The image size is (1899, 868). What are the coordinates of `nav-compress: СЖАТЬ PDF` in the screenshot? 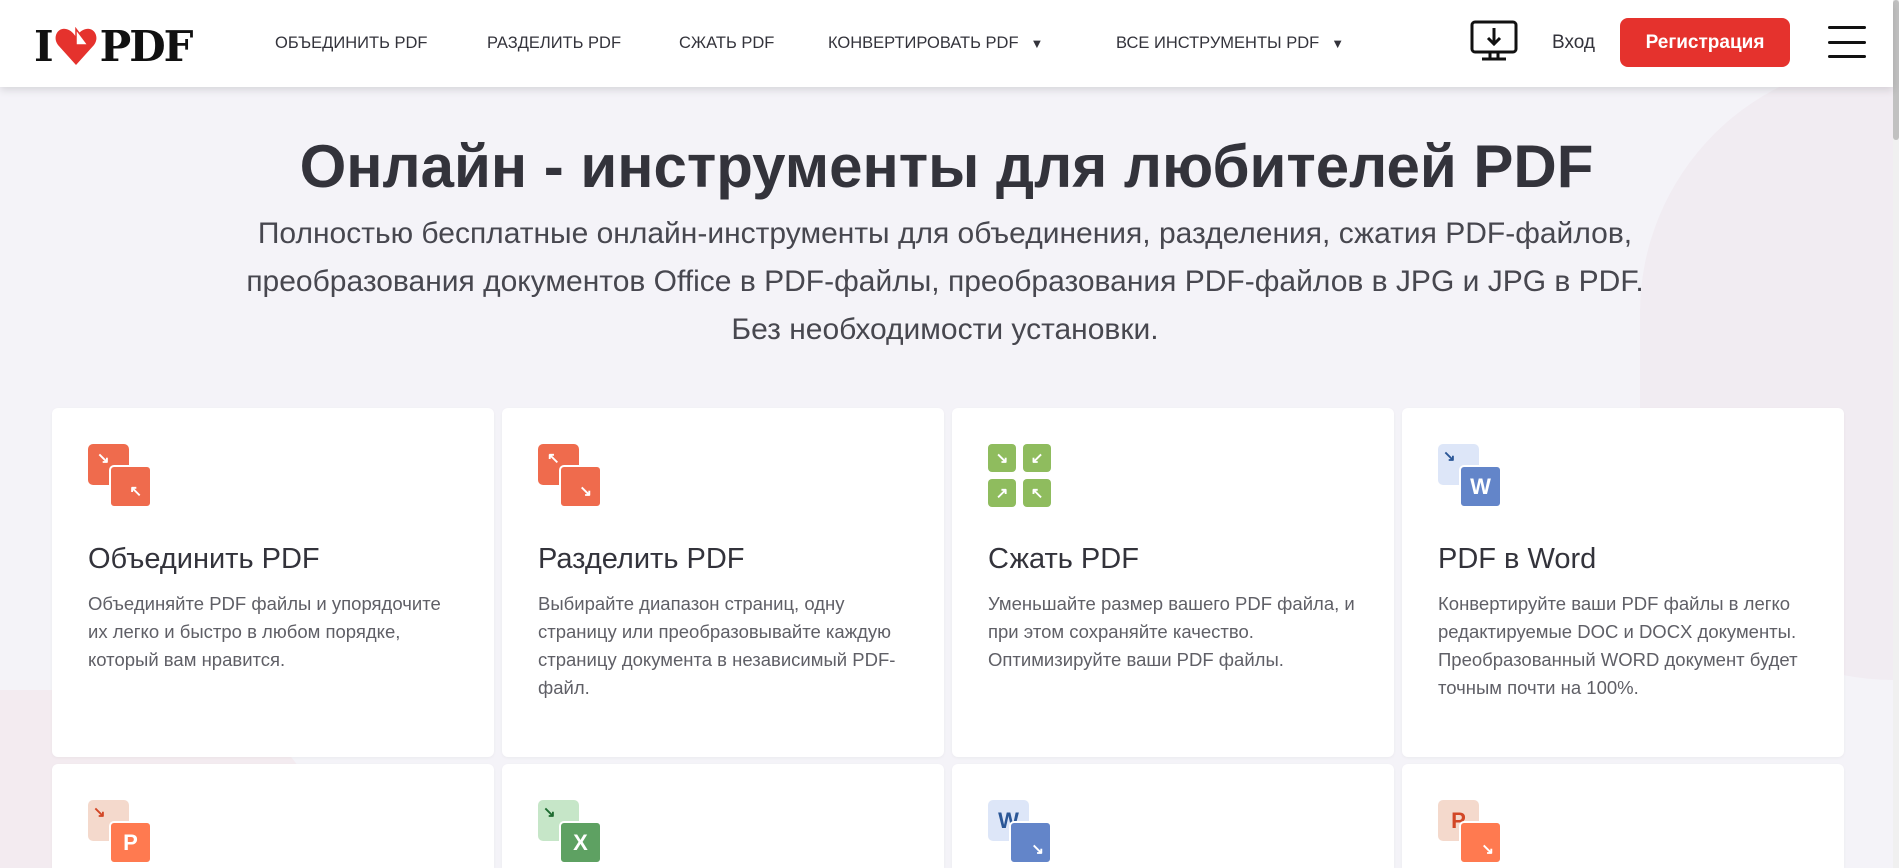 It's located at (726, 43).